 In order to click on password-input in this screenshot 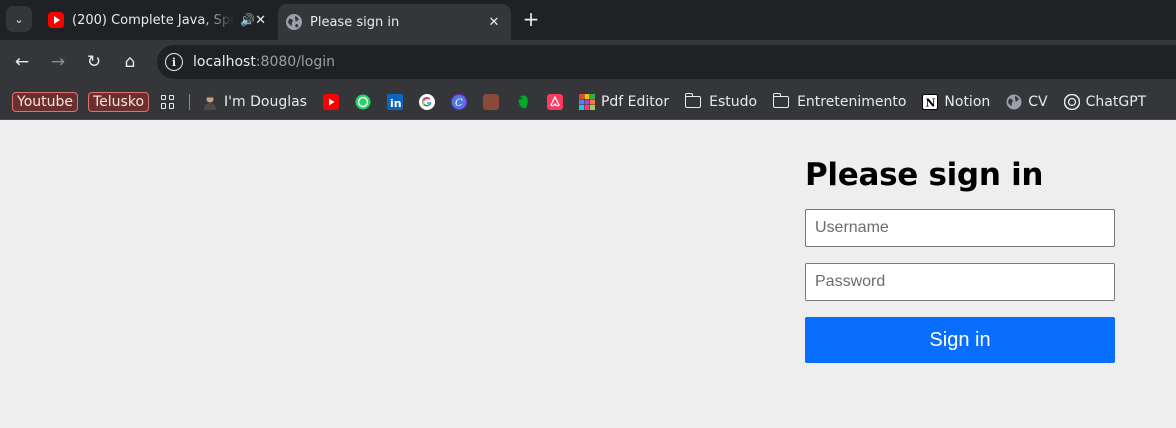, I will do `click(960, 282)`.